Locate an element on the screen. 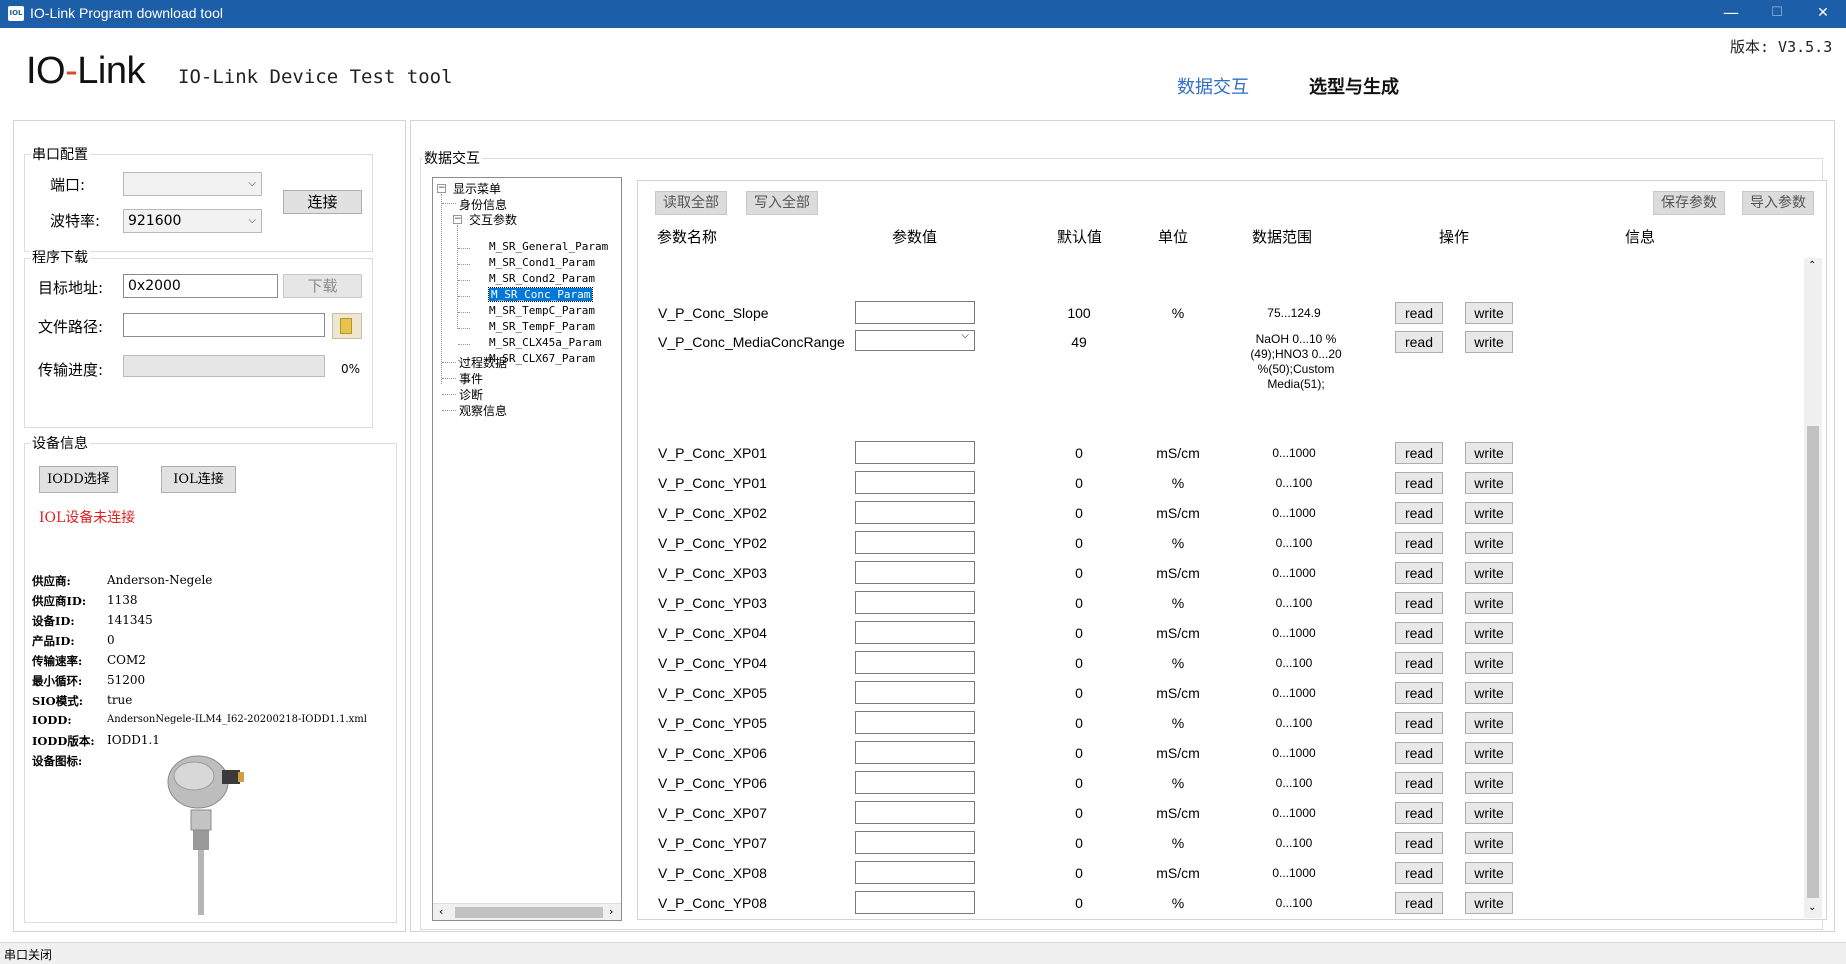 This screenshot has height=964, width=1846. tree-item-param: M_SR_Conc_Param is located at coordinates (540, 294).